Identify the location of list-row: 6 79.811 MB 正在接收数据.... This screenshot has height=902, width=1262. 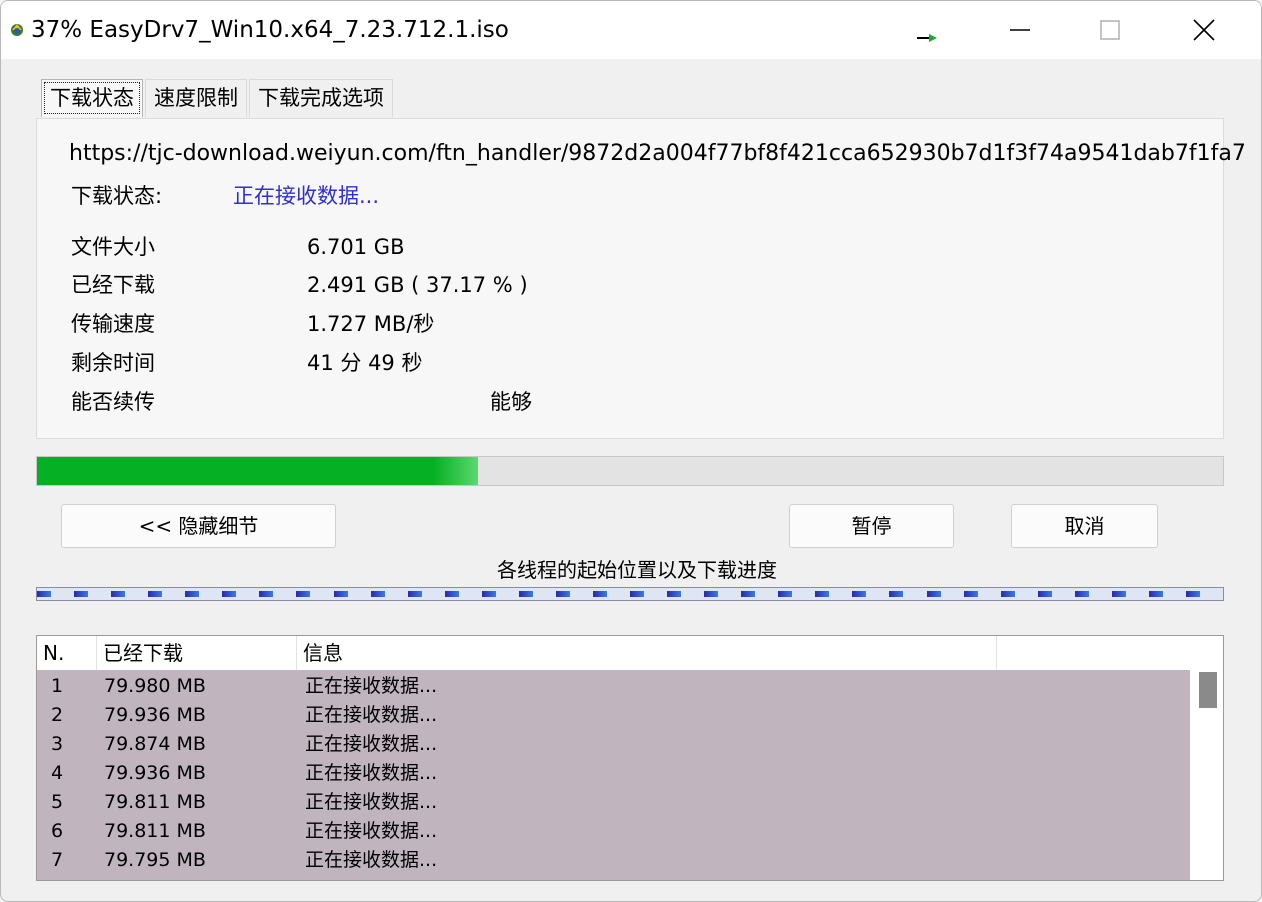
(613, 831).